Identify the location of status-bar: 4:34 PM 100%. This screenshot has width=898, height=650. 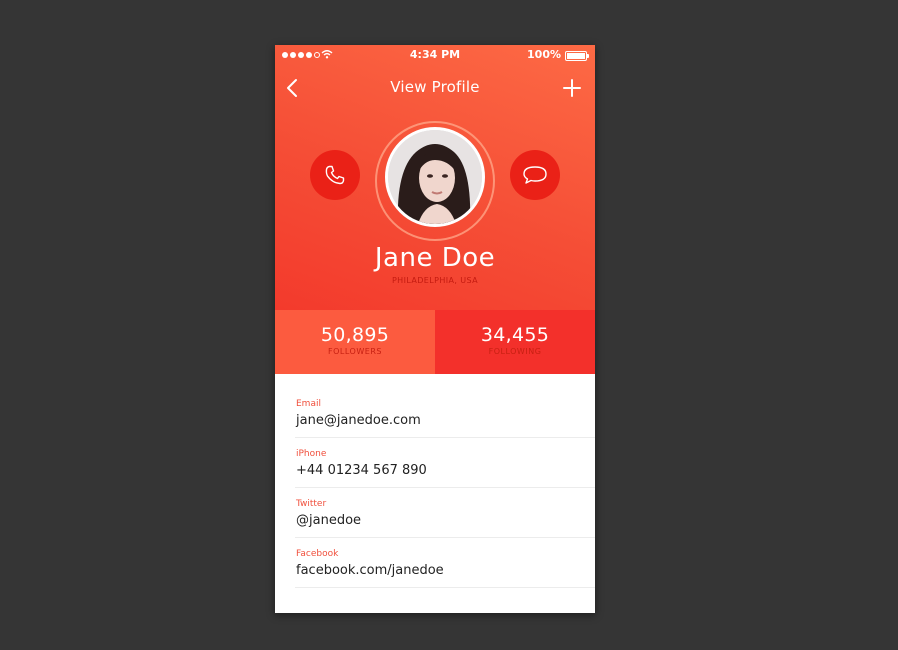
(435, 55).